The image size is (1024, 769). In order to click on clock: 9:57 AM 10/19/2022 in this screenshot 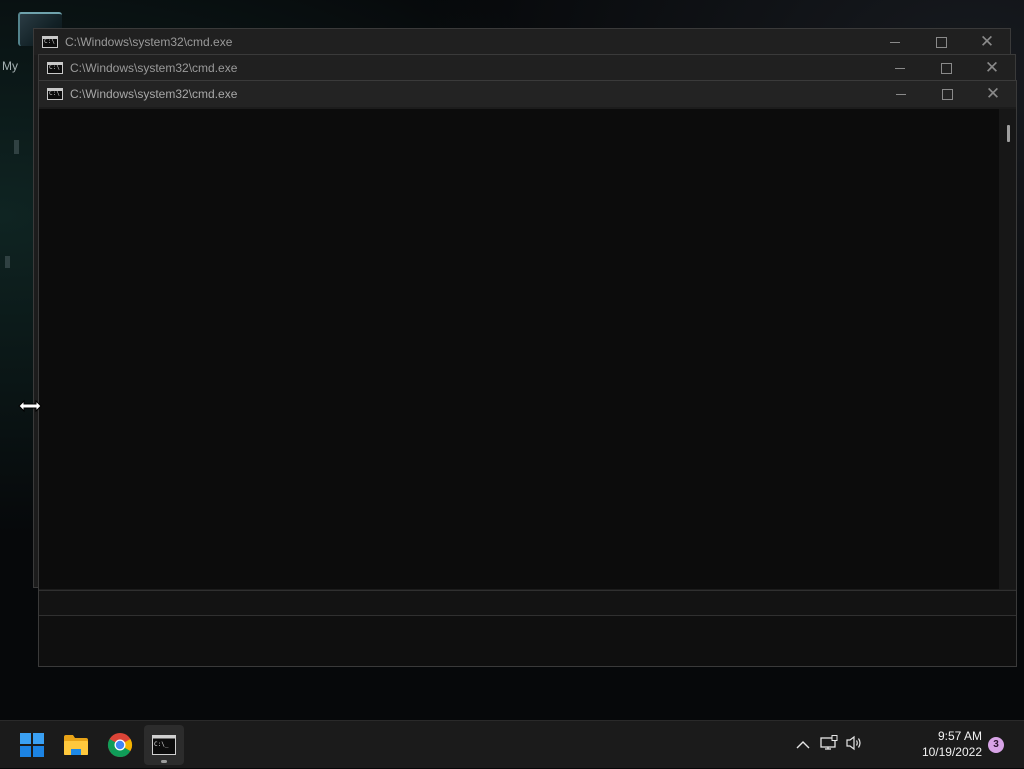, I will do `click(952, 744)`.